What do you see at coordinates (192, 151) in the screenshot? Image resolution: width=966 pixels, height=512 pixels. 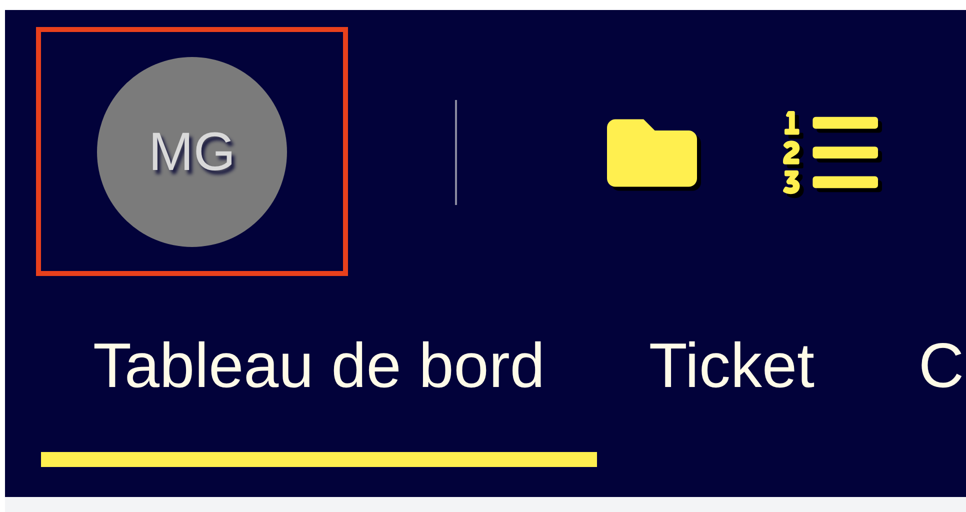 I see `avatar-initials: MG` at bounding box center [192, 151].